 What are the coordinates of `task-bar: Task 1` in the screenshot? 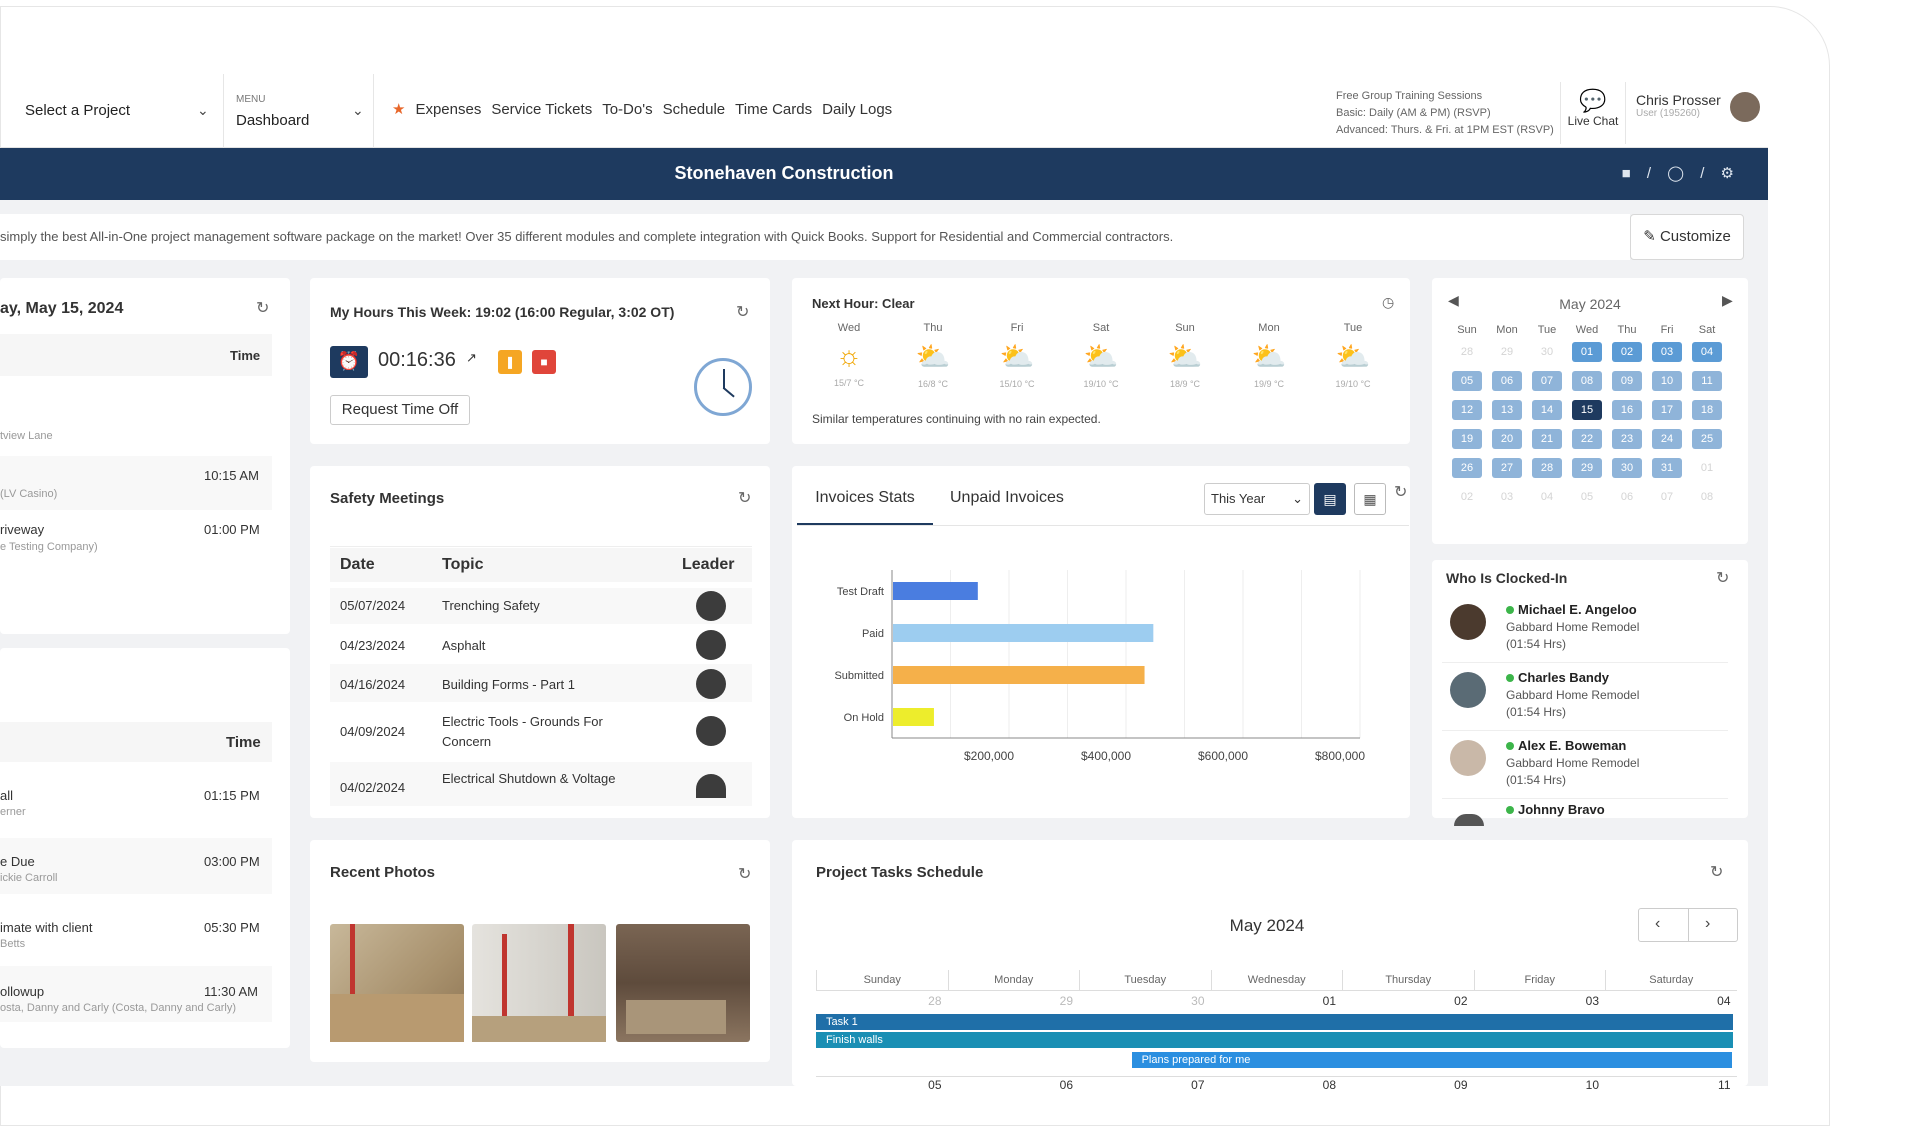 It's located at (1274, 1022).